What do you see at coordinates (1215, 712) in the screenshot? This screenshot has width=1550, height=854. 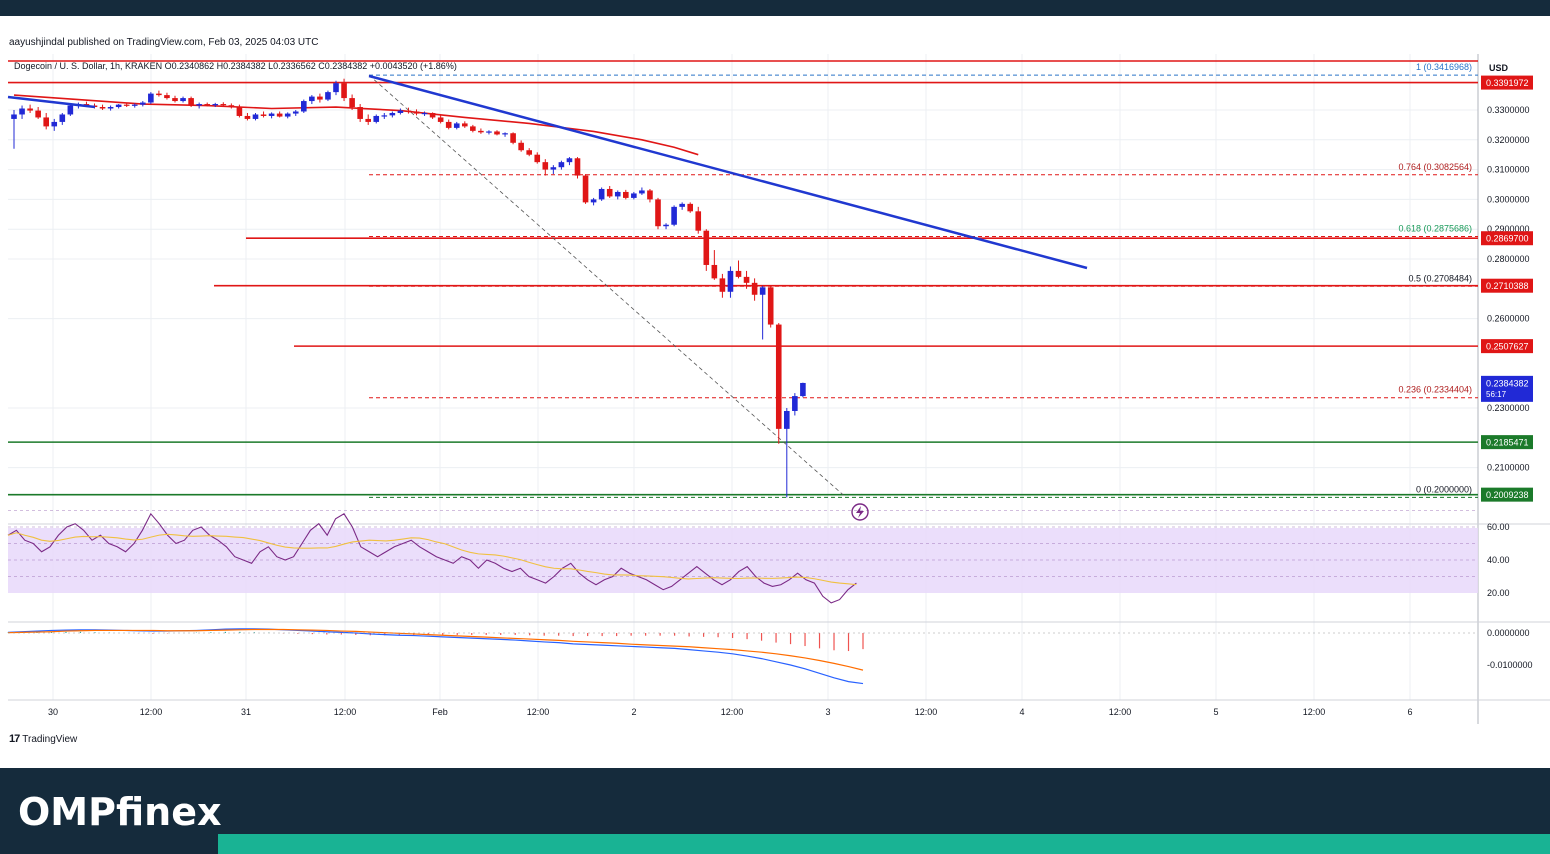 I see `time-tick: 5` at bounding box center [1215, 712].